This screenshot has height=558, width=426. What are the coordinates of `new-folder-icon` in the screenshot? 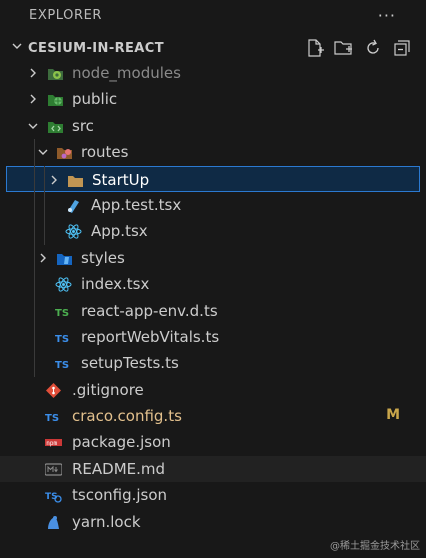 It's located at (344, 48).